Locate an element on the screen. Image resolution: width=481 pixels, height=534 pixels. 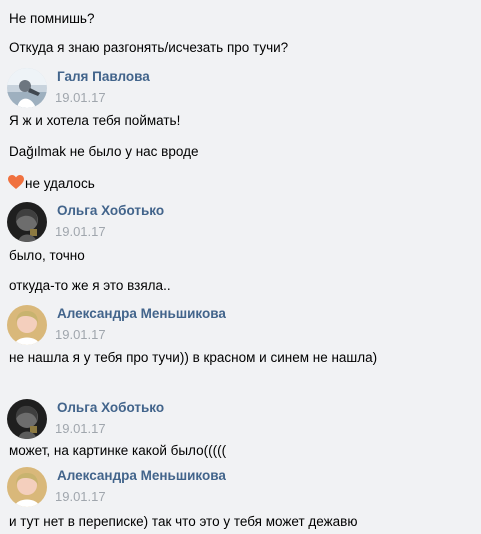
author-name: Галя Павлова is located at coordinates (103, 77).